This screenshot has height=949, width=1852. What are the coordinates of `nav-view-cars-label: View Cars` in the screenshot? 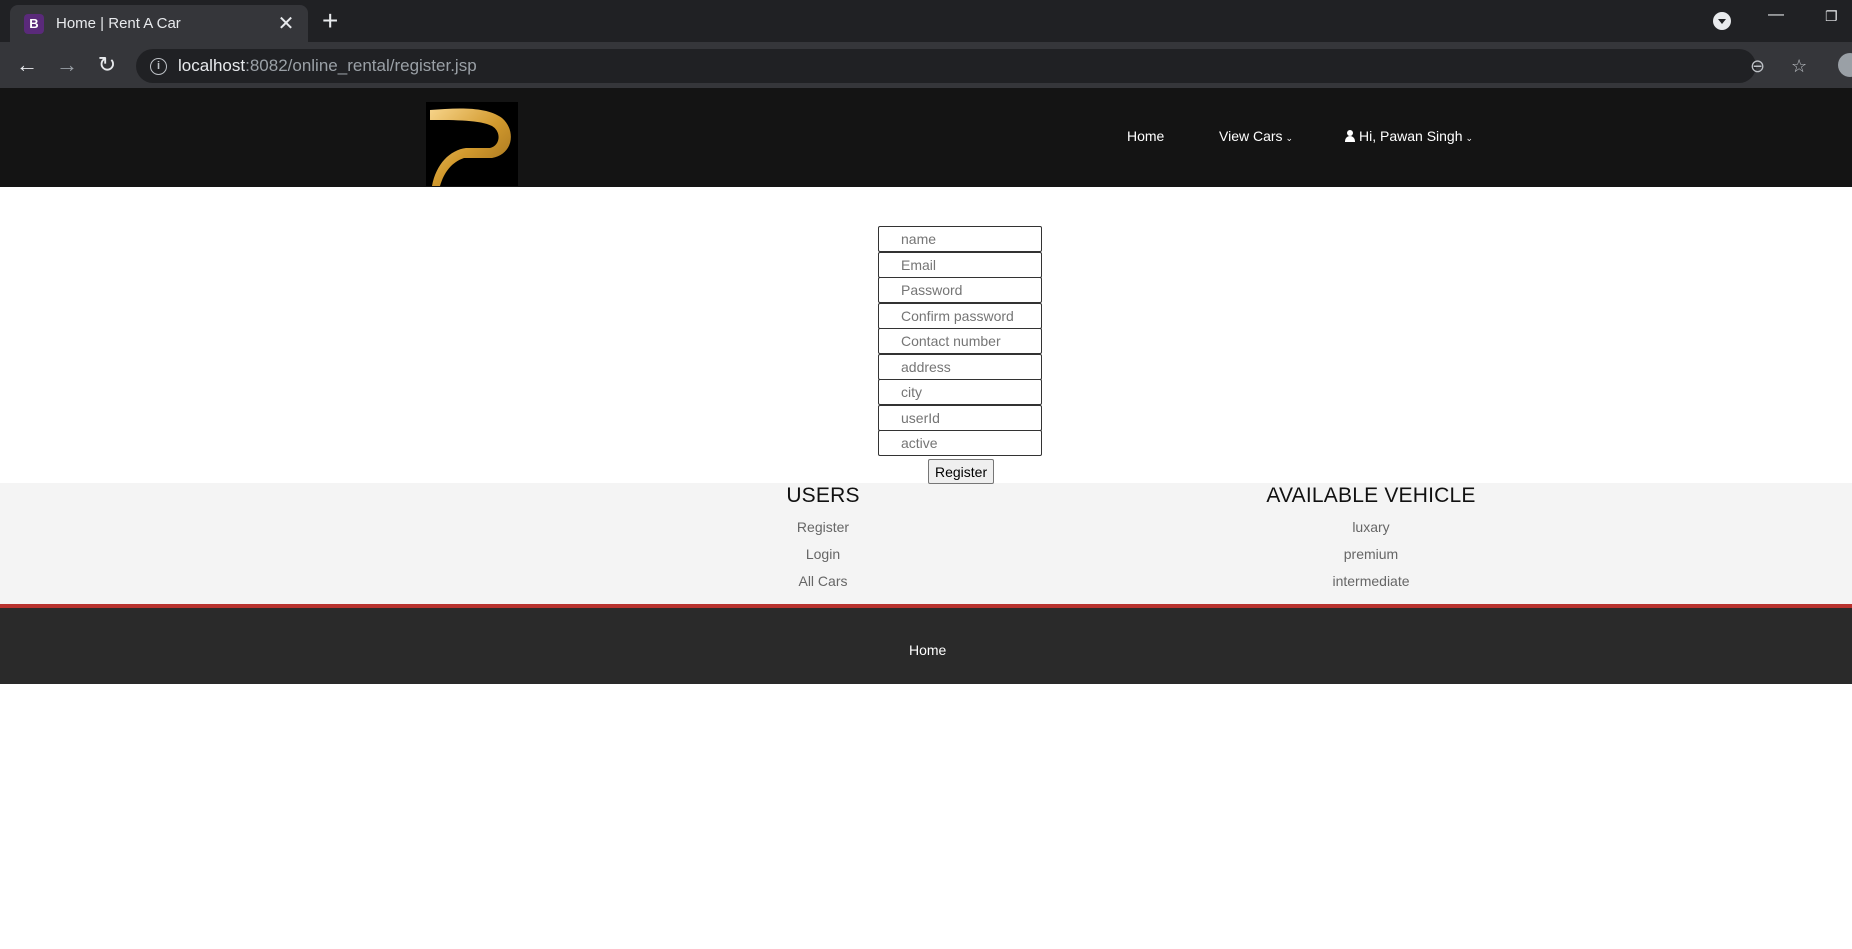 It's located at (1251, 136).